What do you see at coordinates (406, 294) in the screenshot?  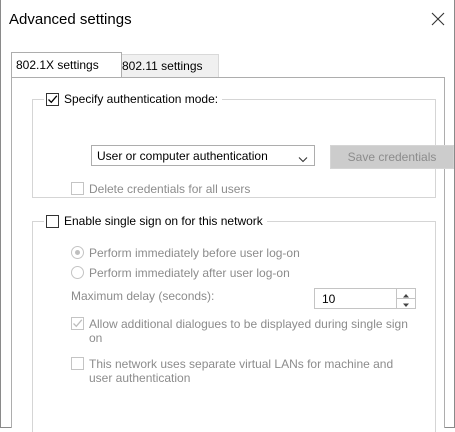 I see `spinner-up-button` at bounding box center [406, 294].